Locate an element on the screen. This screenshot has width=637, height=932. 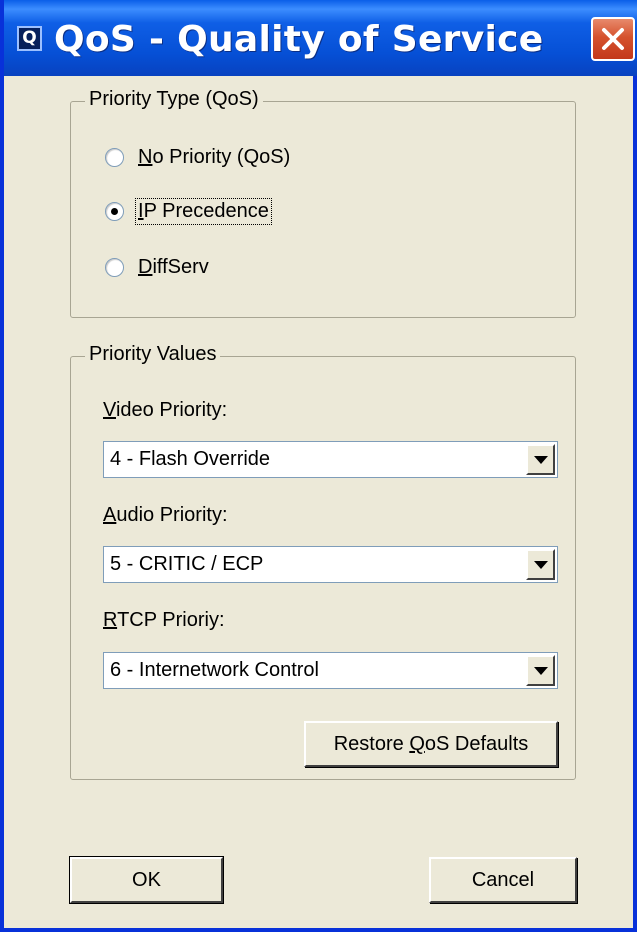
priority-type-legend: Priority Type (QoS) is located at coordinates (174, 99).